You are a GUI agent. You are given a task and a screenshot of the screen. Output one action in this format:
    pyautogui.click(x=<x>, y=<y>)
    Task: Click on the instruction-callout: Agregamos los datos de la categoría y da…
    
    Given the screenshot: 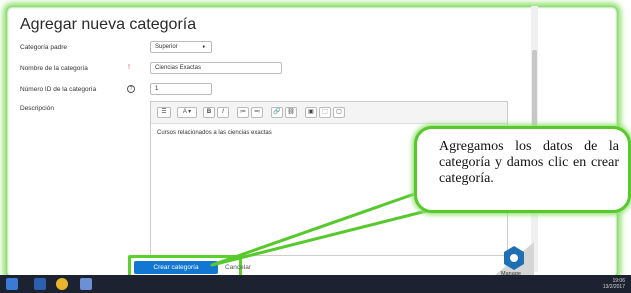 What is the action you would take?
    pyautogui.click(x=522, y=169)
    